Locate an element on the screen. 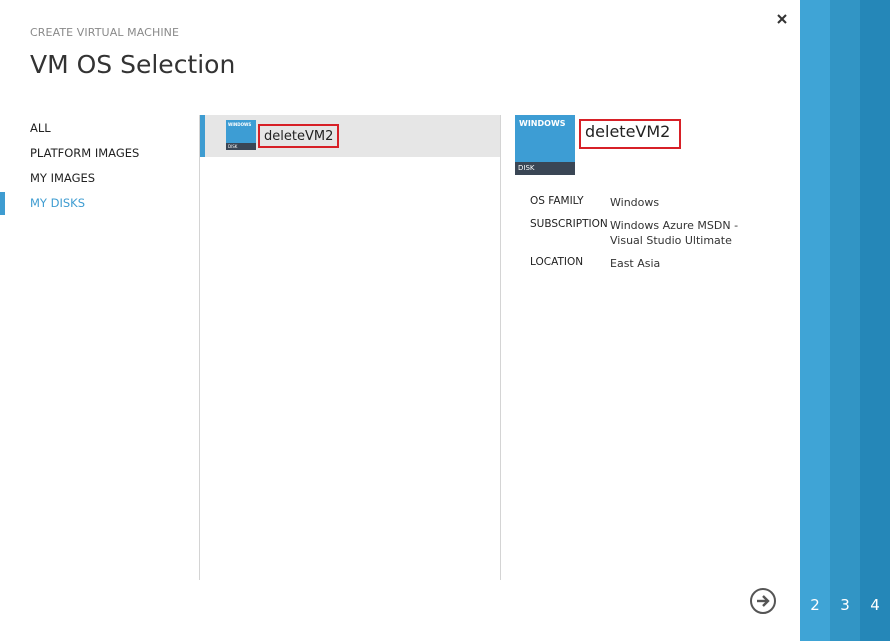  next-button is located at coordinates (763, 601).